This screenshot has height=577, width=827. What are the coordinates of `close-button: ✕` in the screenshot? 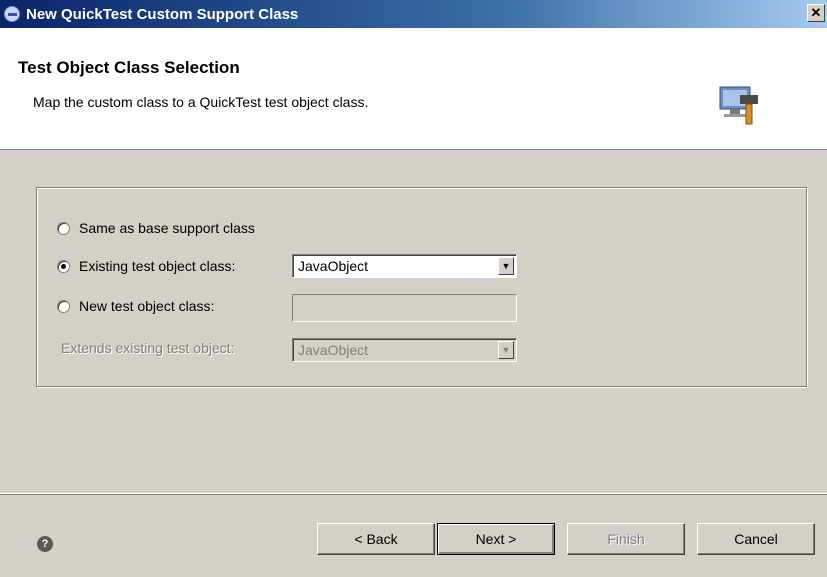 It's located at (816, 13).